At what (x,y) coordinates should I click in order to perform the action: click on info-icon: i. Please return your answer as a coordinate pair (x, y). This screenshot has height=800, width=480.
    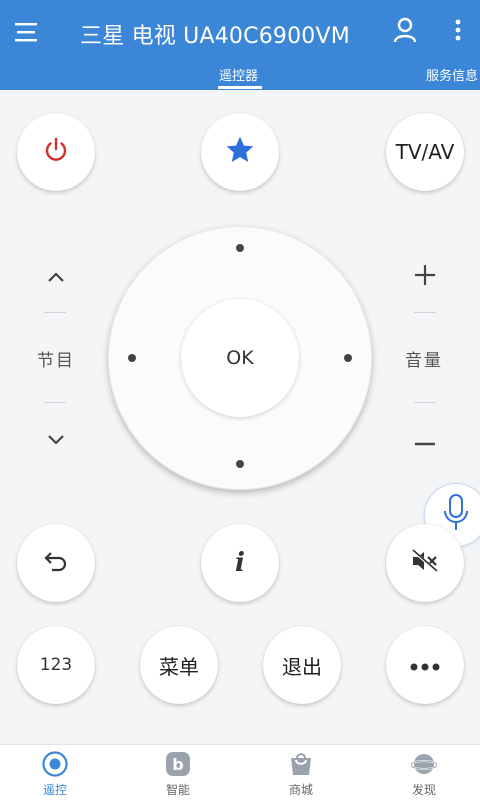
    Looking at the image, I should click on (240, 563).